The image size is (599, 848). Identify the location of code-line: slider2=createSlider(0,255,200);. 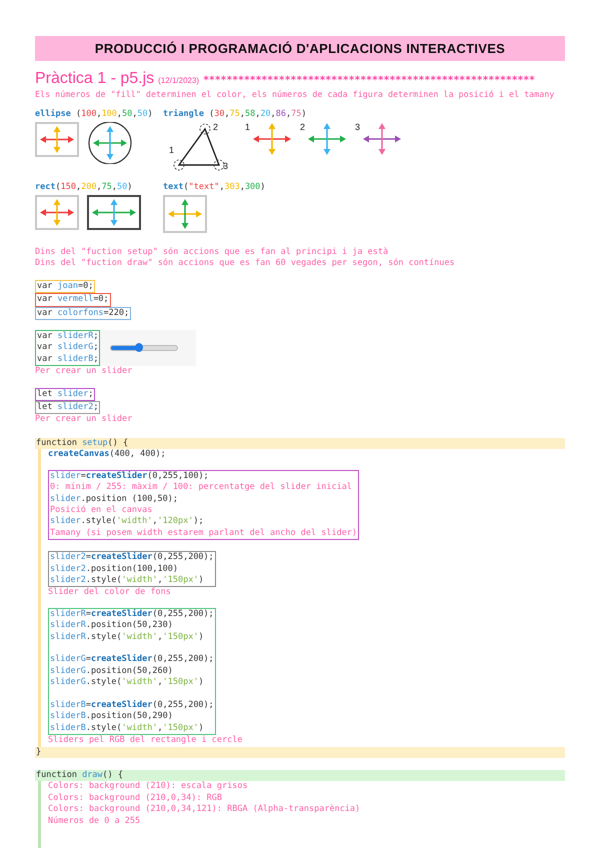
(132, 558).